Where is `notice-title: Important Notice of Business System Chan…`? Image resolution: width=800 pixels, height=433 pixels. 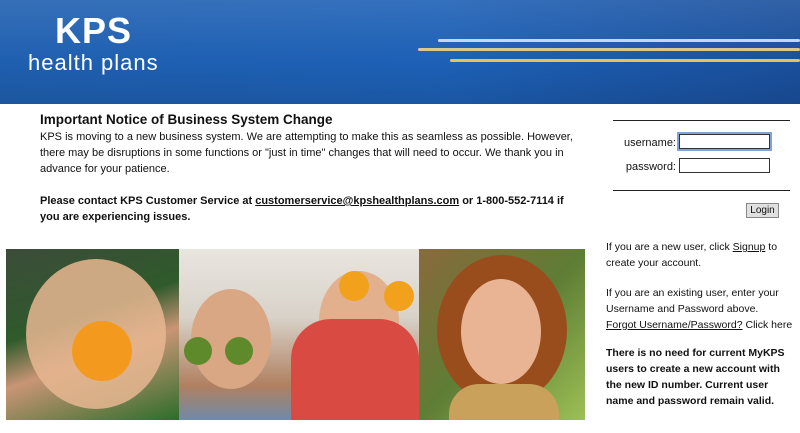
notice-title: Important Notice of Business System Chan… is located at coordinates (186, 119).